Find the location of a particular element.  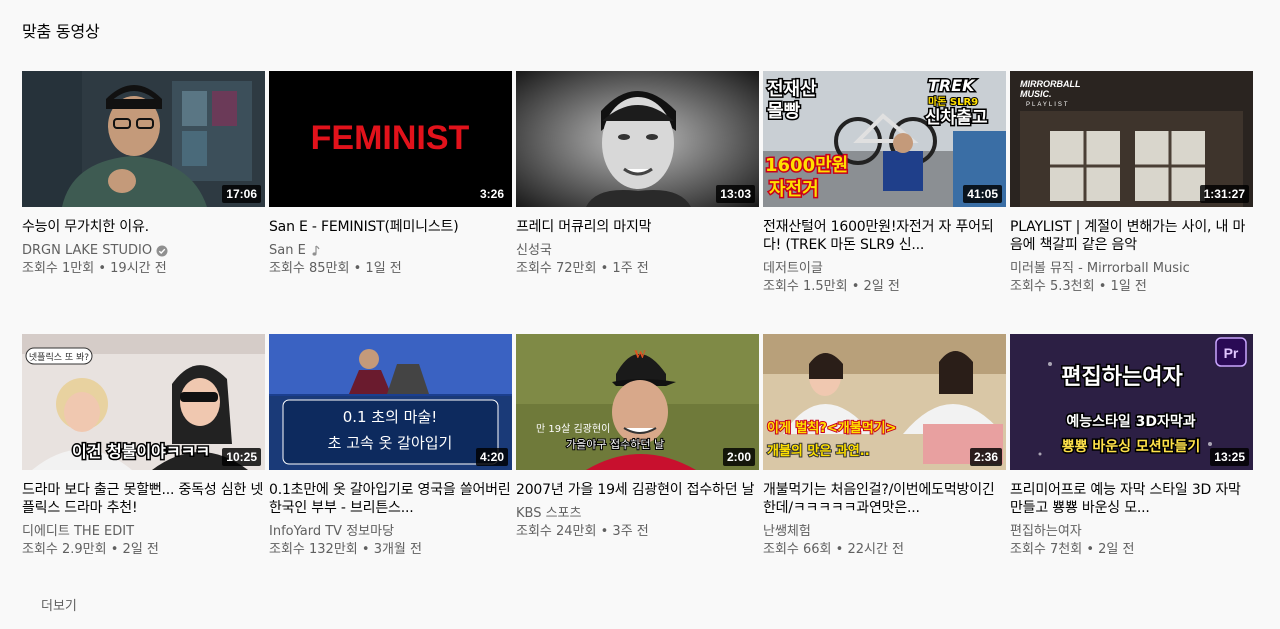

thumbnail-text: PLAYLIST is located at coordinates (1048, 105).